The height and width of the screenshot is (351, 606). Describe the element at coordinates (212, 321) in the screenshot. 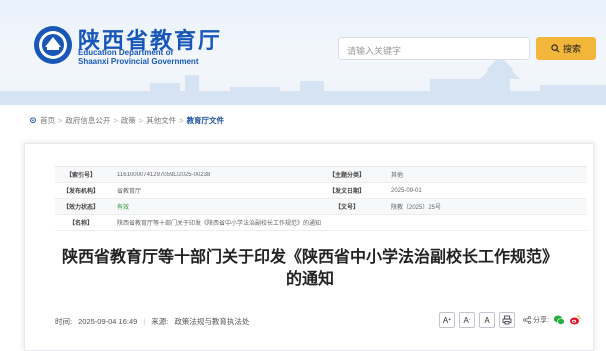

I see `source-value: 政策法规与教育执法处` at that location.